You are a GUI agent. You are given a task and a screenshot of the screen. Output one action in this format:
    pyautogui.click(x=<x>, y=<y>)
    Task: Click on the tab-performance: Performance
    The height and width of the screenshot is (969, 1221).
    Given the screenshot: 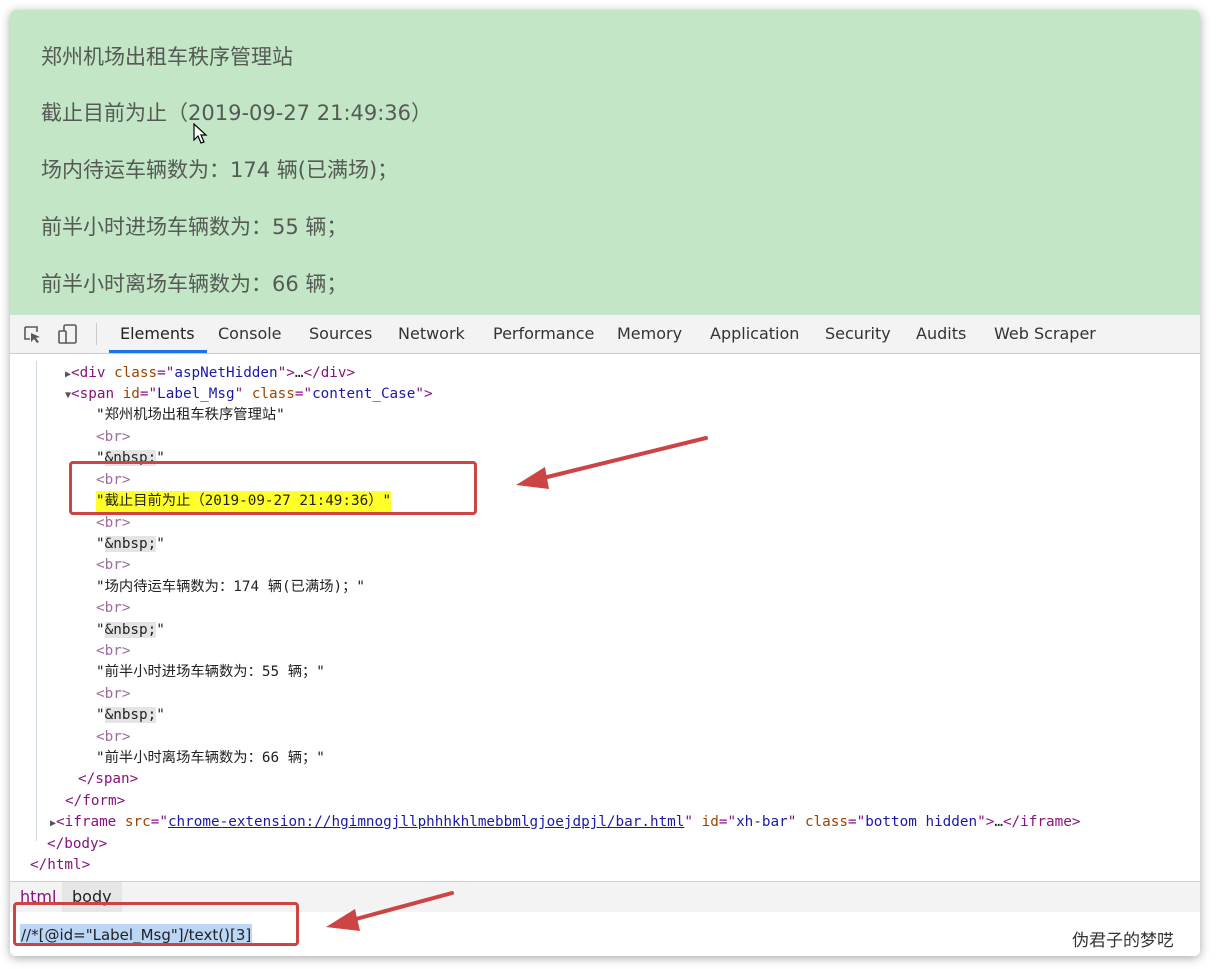 What is the action you would take?
    pyautogui.click(x=543, y=334)
    